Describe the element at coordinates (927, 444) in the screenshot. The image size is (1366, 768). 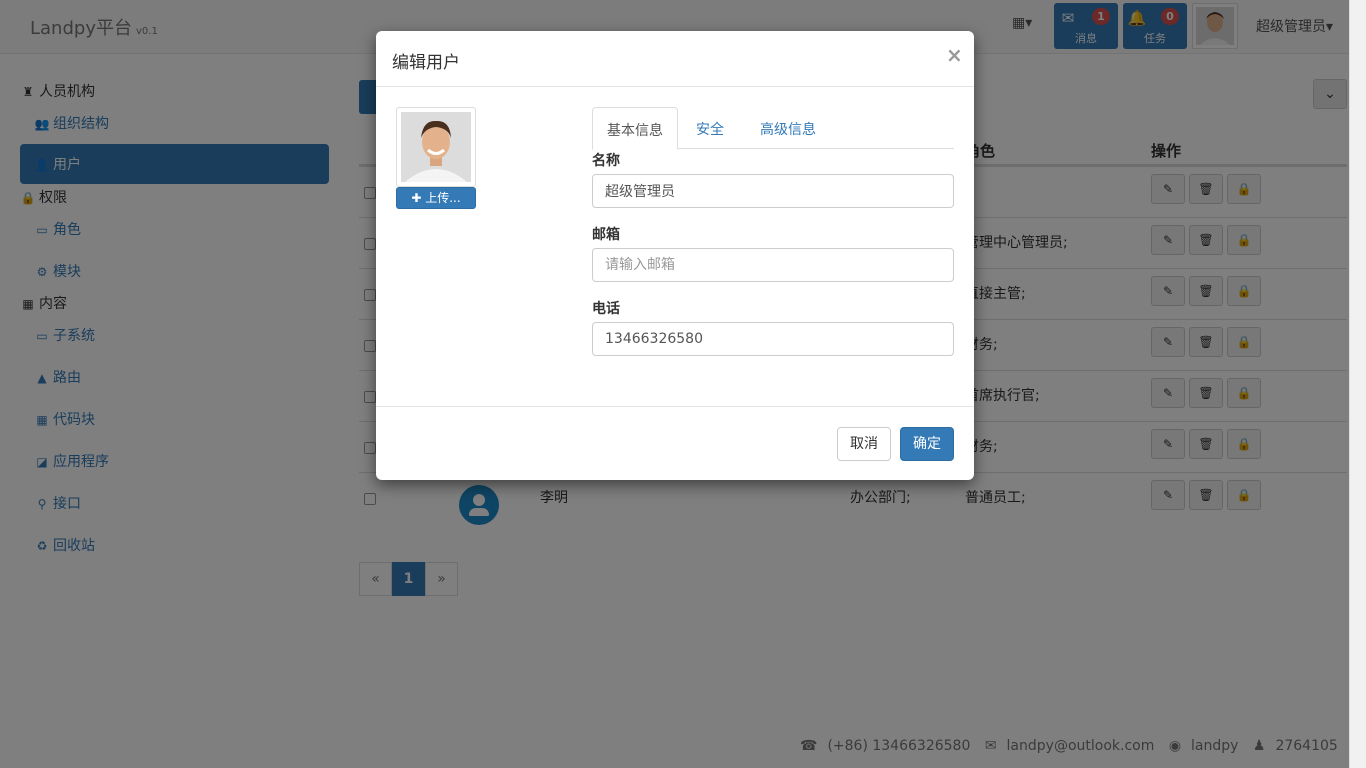
I see `confirm-button: 确定` at that location.